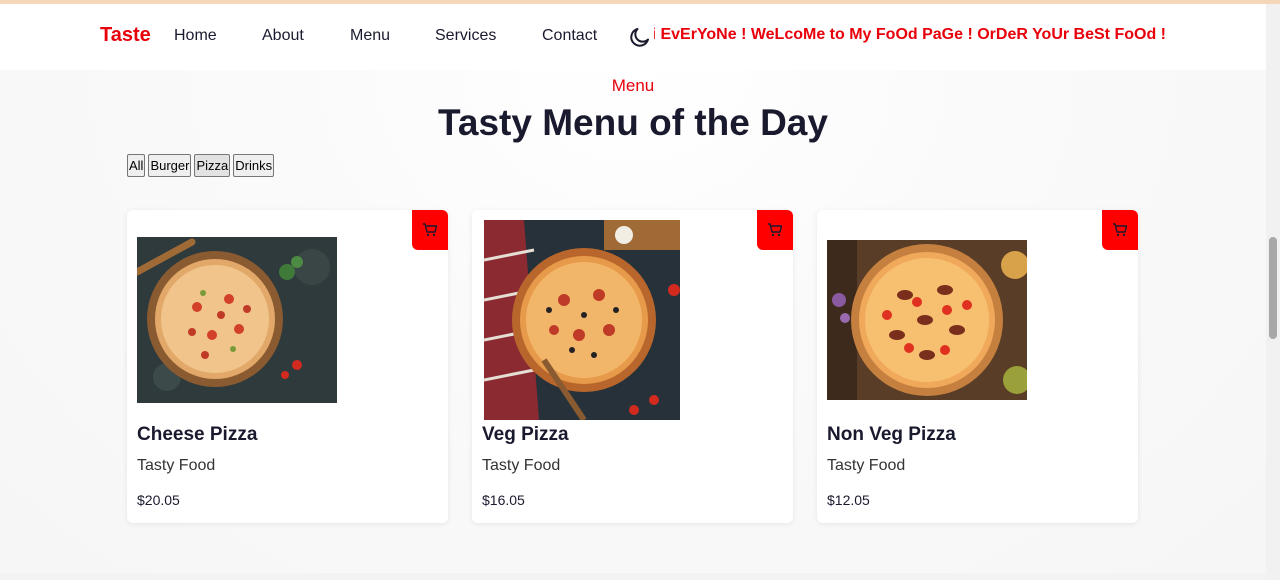 The image size is (1280, 580). I want to click on section-subtitle: Menu, so click(633, 85).